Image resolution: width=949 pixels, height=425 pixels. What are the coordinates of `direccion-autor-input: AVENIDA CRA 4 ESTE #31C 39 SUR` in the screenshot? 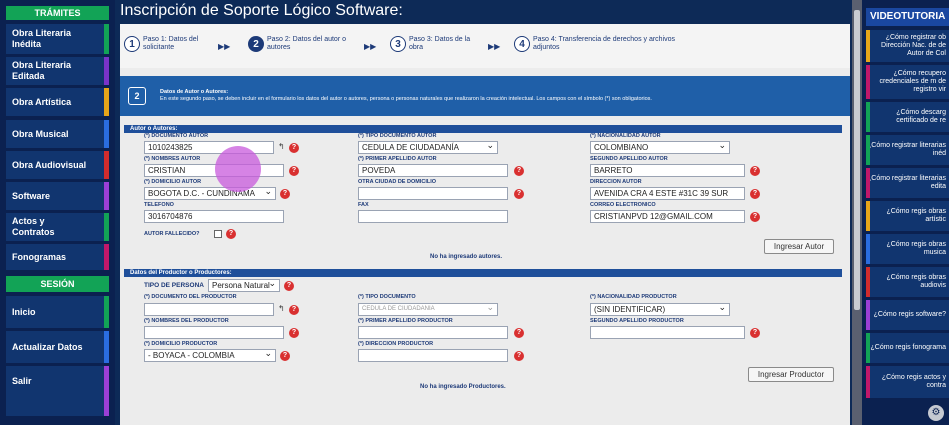 It's located at (667, 193).